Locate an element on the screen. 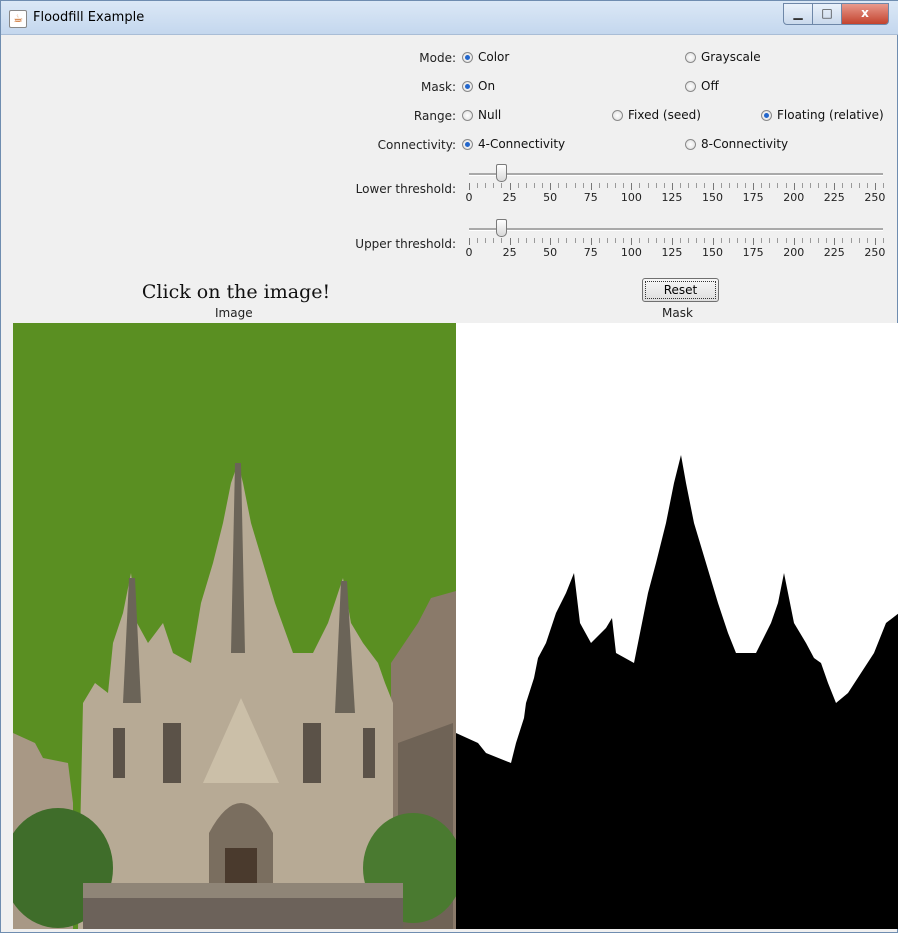 This screenshot has height=933, width=898. range-label: Range: is located at coordinates (434, 116).